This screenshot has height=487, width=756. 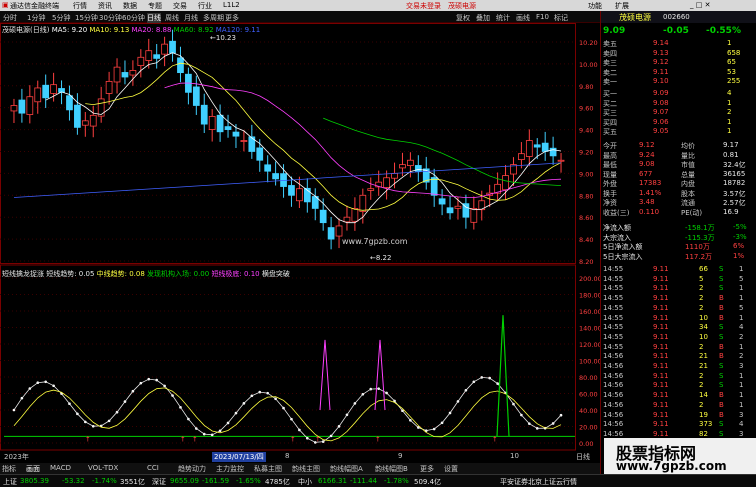 What do you see at coordinates (213, 18) in the screenshot?
I see `tab-period-multi: 多周期` at bounding box center [213, 18].